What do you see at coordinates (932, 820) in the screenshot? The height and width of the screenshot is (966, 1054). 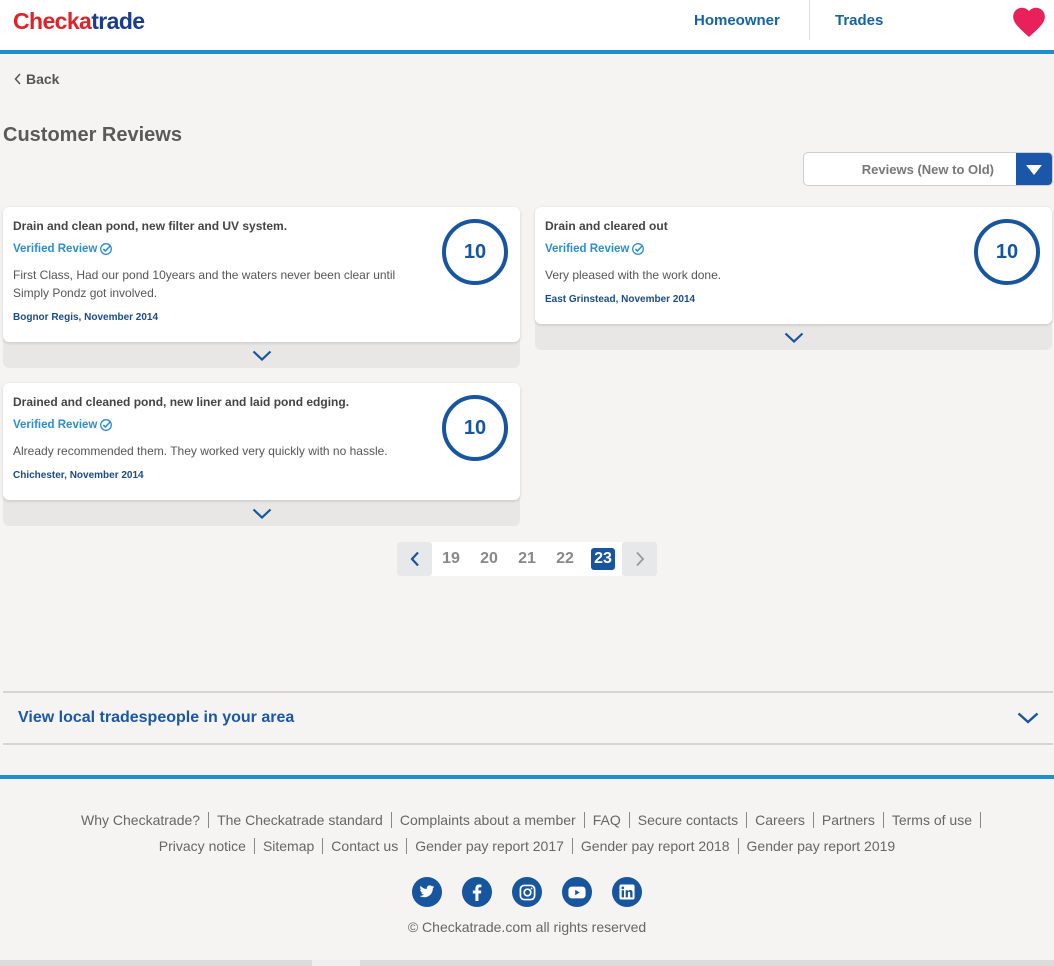 I see `footer-link-terms: Terms of use` at bounding box center [932, 820].